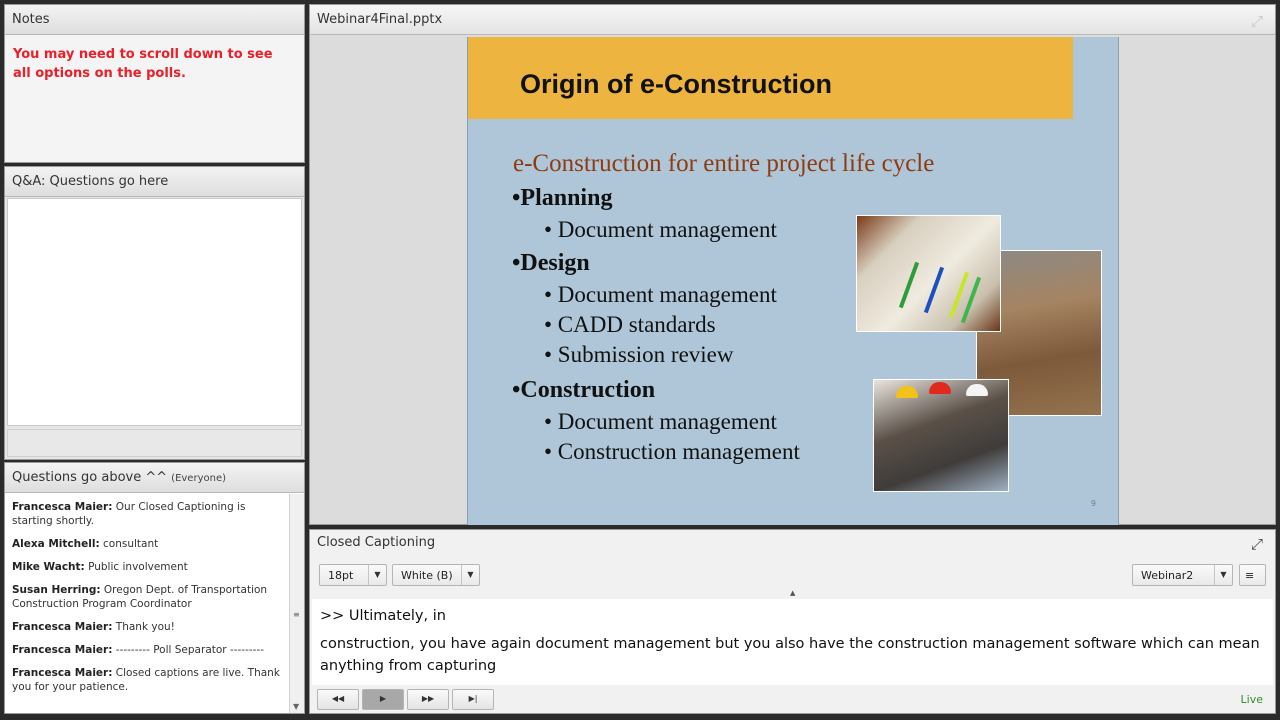 This screenshot has height=720, width=1280. Describe the element at coordinates (145, 627) in the screenshot. I see `chat-text: Thank you!` at that location.